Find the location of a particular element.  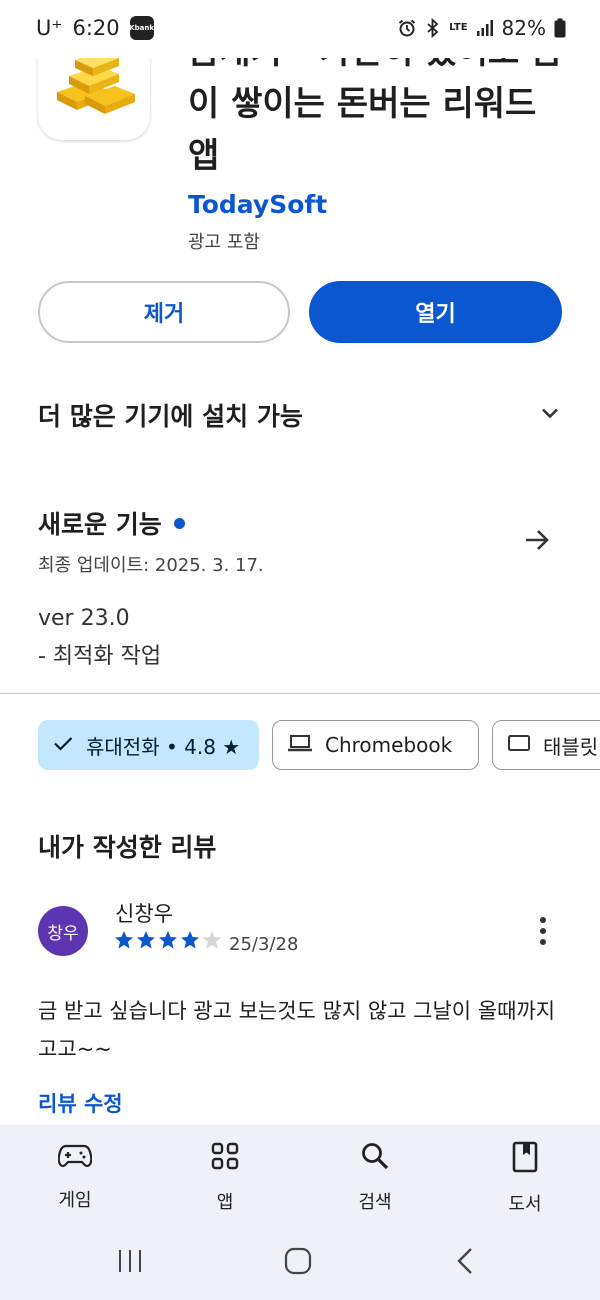

kbank-notification-icon: Kbank is located at coordinates (141, 28).